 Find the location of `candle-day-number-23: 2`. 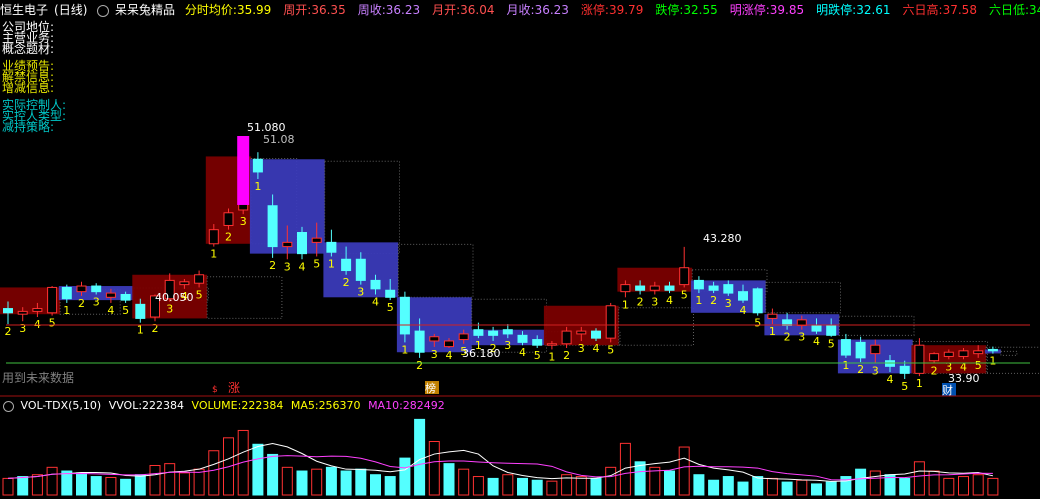

candle-day-number-23: 2 is located at coordinates (346, 282).